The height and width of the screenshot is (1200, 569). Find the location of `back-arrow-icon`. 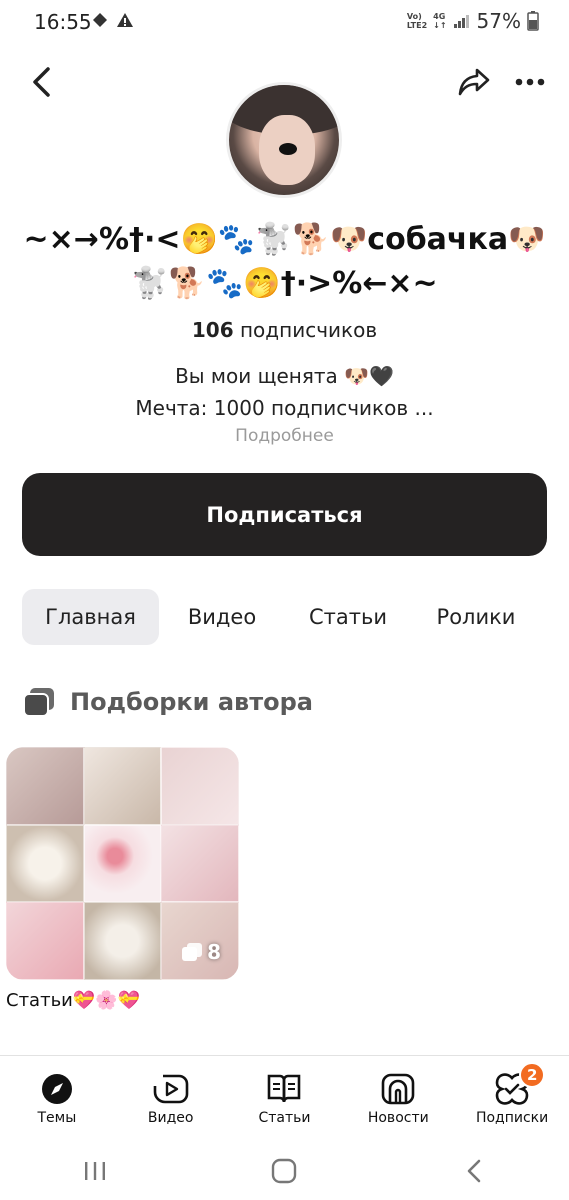

back-arrow-icon is located at coordinates (41, 82).